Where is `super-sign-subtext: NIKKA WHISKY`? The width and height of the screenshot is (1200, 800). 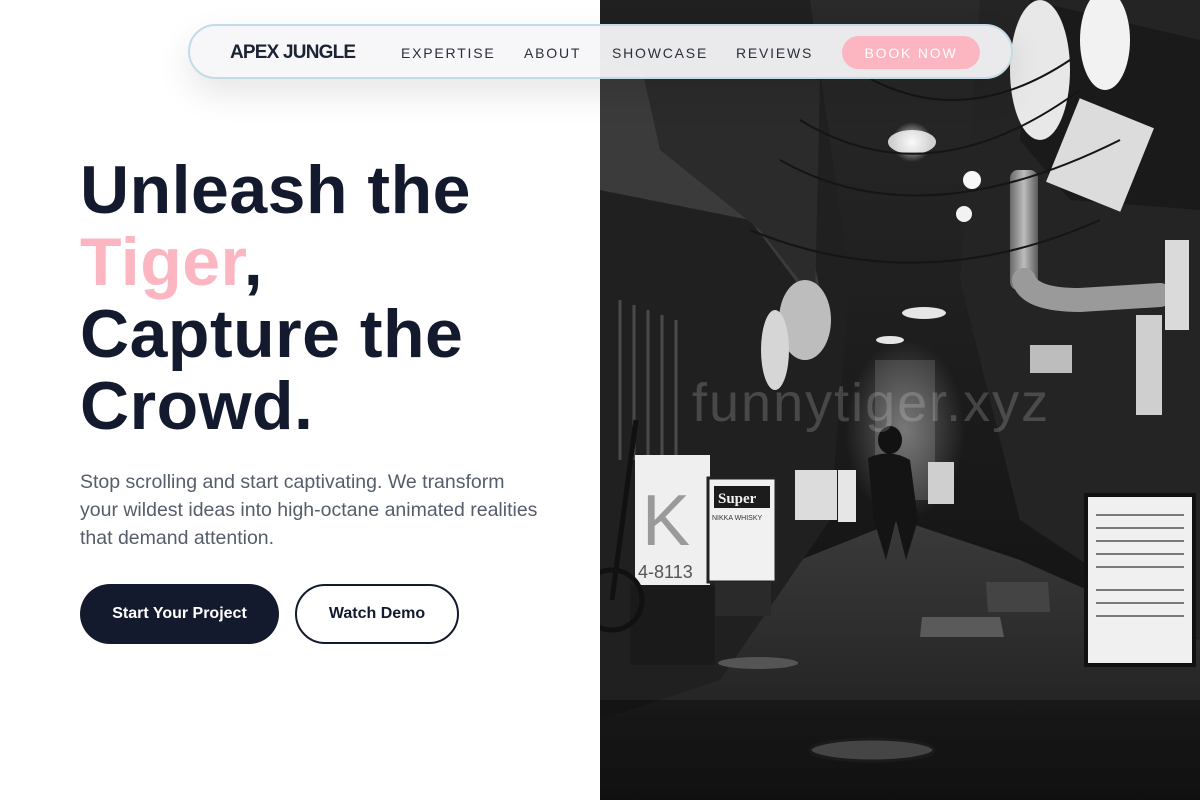 super-sign-subtext: NIKKA WHISKY is located at coordinates (737, 518).